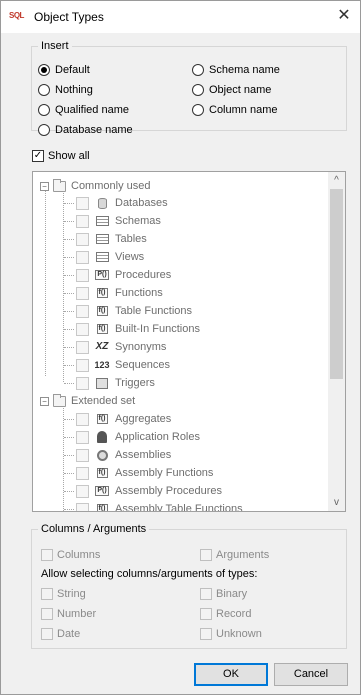 This screenshot has width=361, height=695. Describe the element at coordinates (109, 383) in the screenshot. I see `tree-item-triggers: Triggers` at that location.